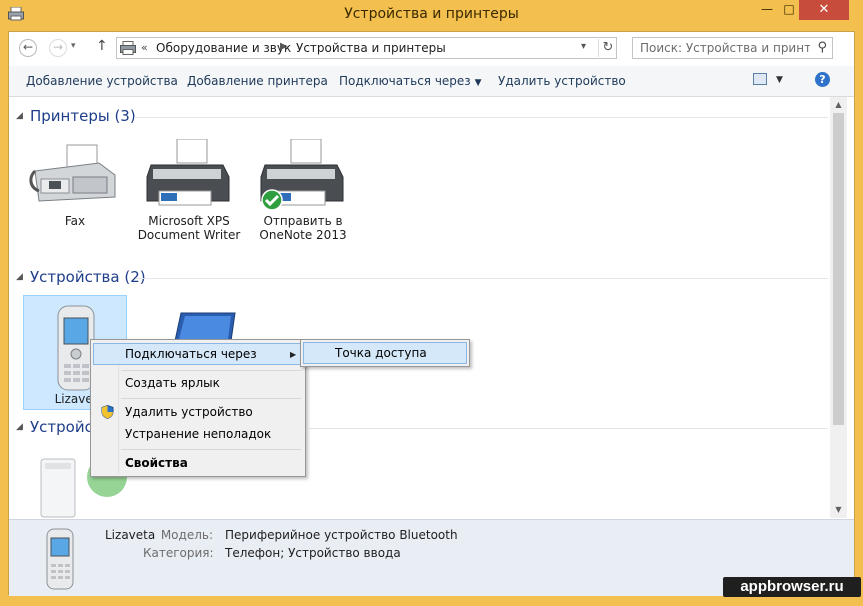 The width and height of the screenshot is (863, 606). I want to click on submenu-arrow-icon: ▶, so click(293, 354).